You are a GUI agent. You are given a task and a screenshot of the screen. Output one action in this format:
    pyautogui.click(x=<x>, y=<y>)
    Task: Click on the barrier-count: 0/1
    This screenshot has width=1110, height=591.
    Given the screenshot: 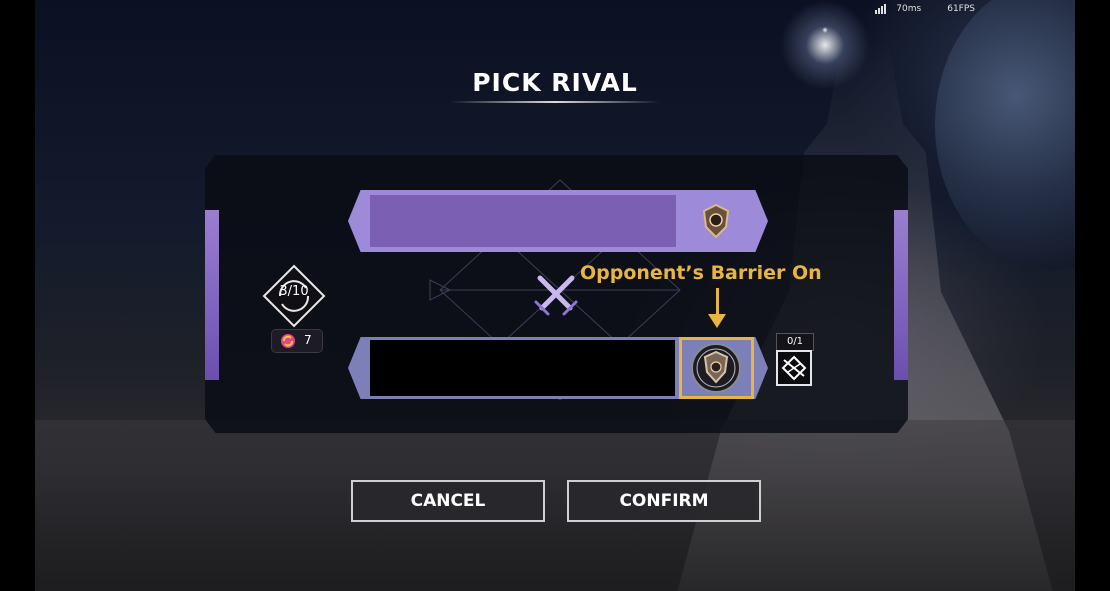 What is the action you would take?
    pyautogui.click(x=795, y=342)
    